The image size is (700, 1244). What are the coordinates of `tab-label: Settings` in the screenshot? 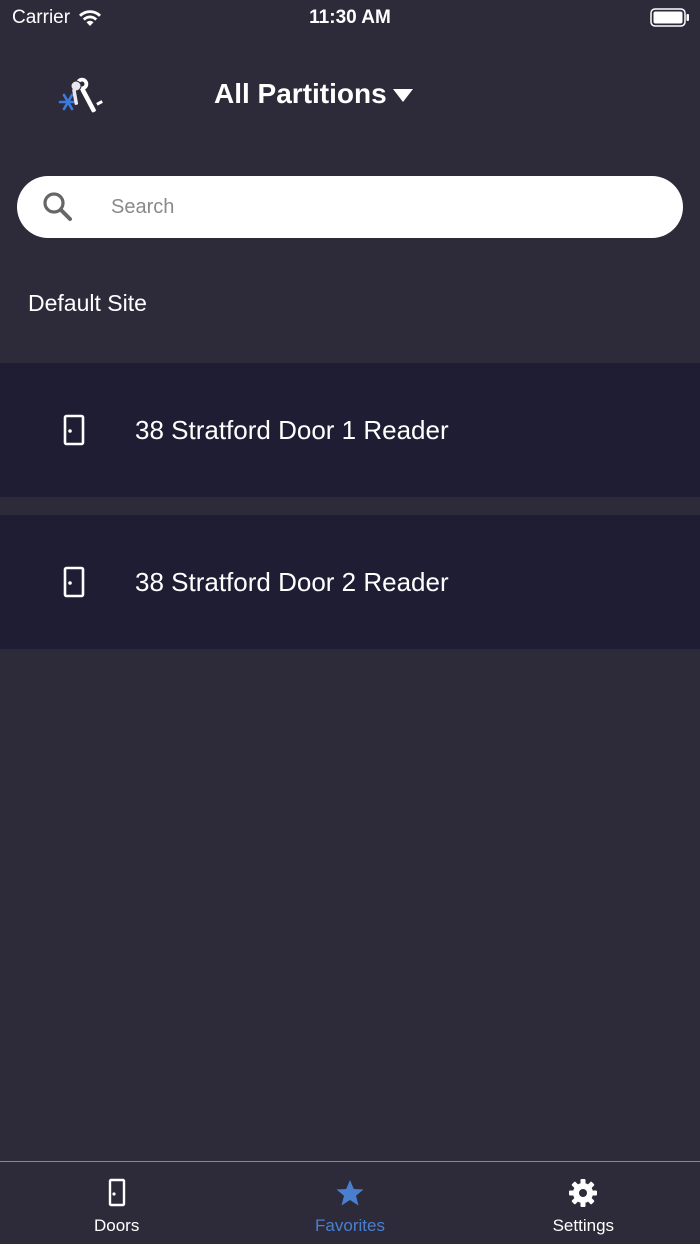 It's located at (583, 1225).